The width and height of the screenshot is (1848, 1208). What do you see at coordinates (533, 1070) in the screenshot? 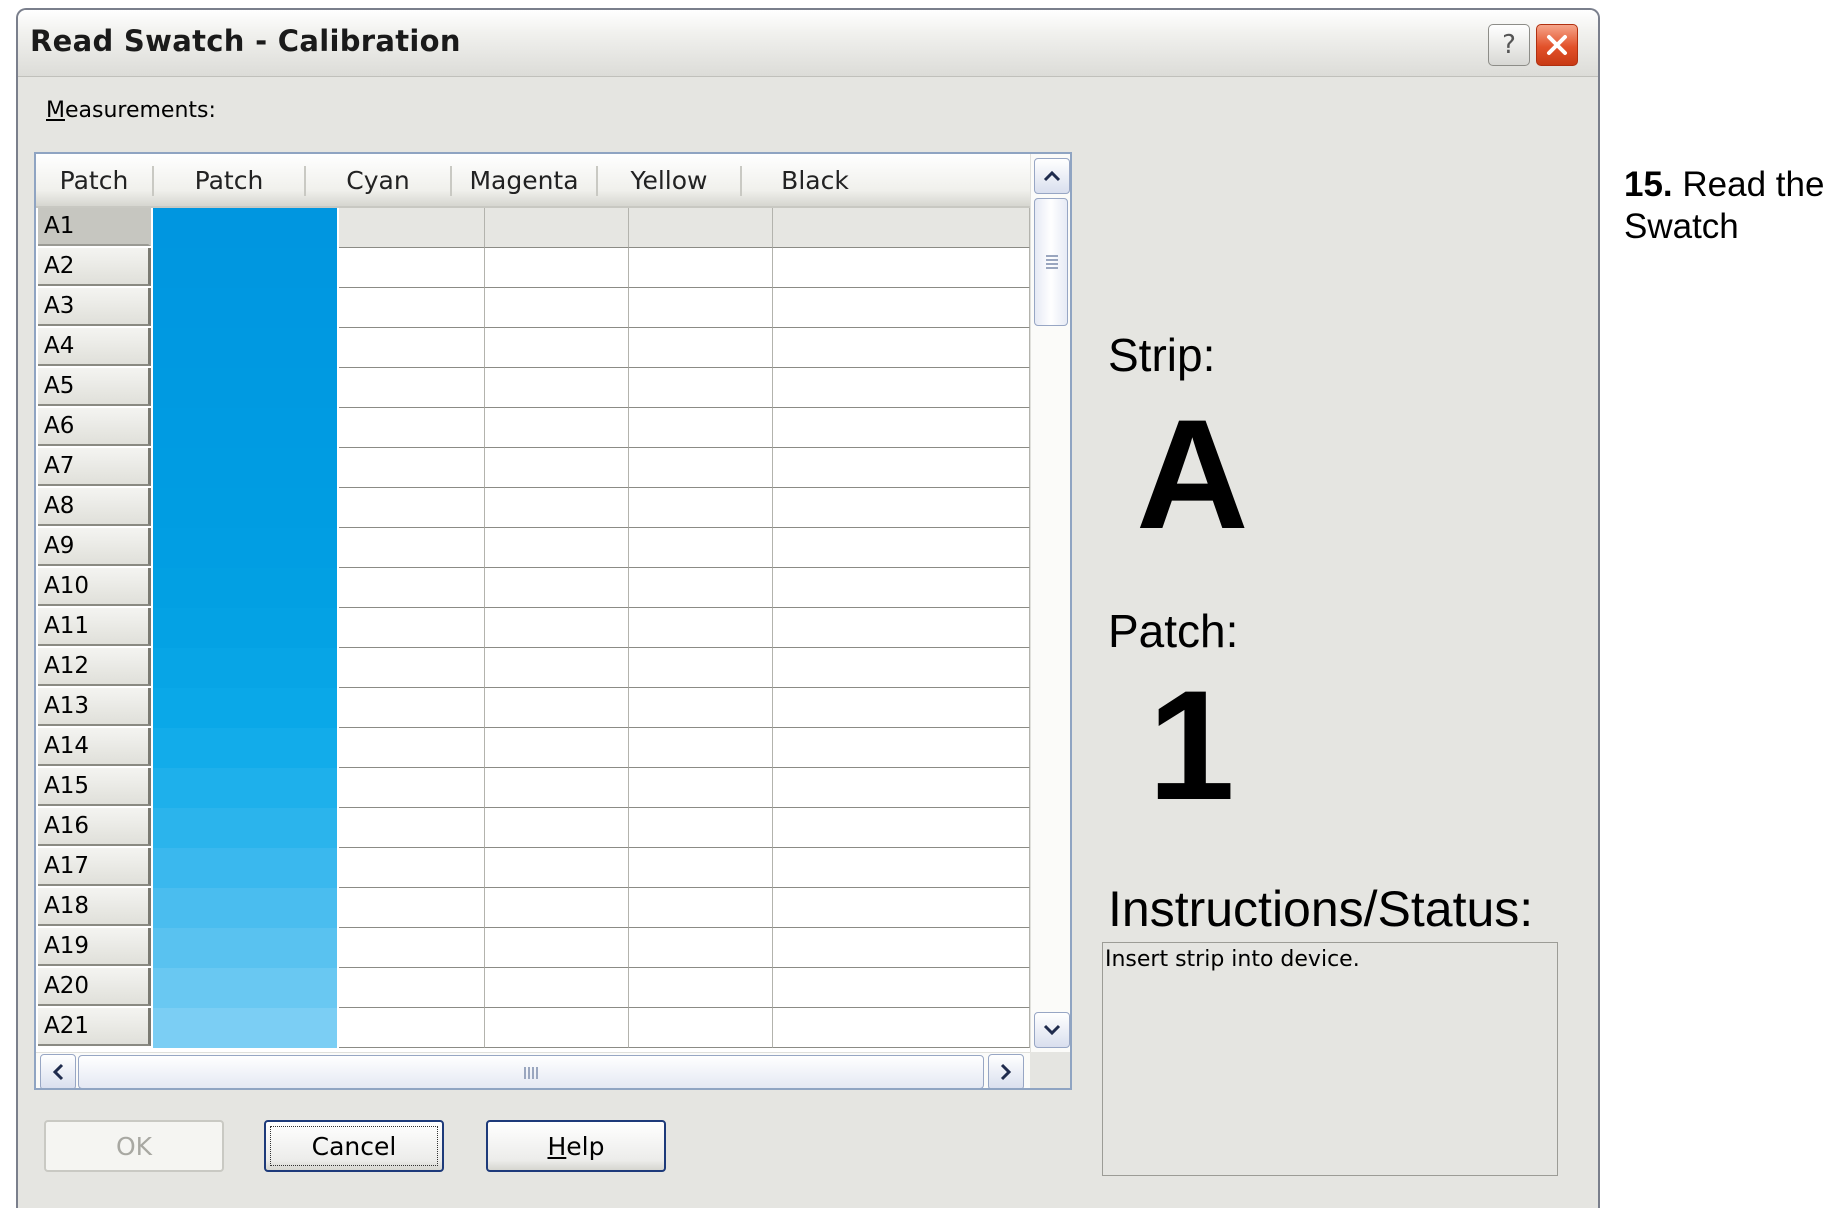
I see `horizontal-scrollbar` at bounding box center [533, 1070].